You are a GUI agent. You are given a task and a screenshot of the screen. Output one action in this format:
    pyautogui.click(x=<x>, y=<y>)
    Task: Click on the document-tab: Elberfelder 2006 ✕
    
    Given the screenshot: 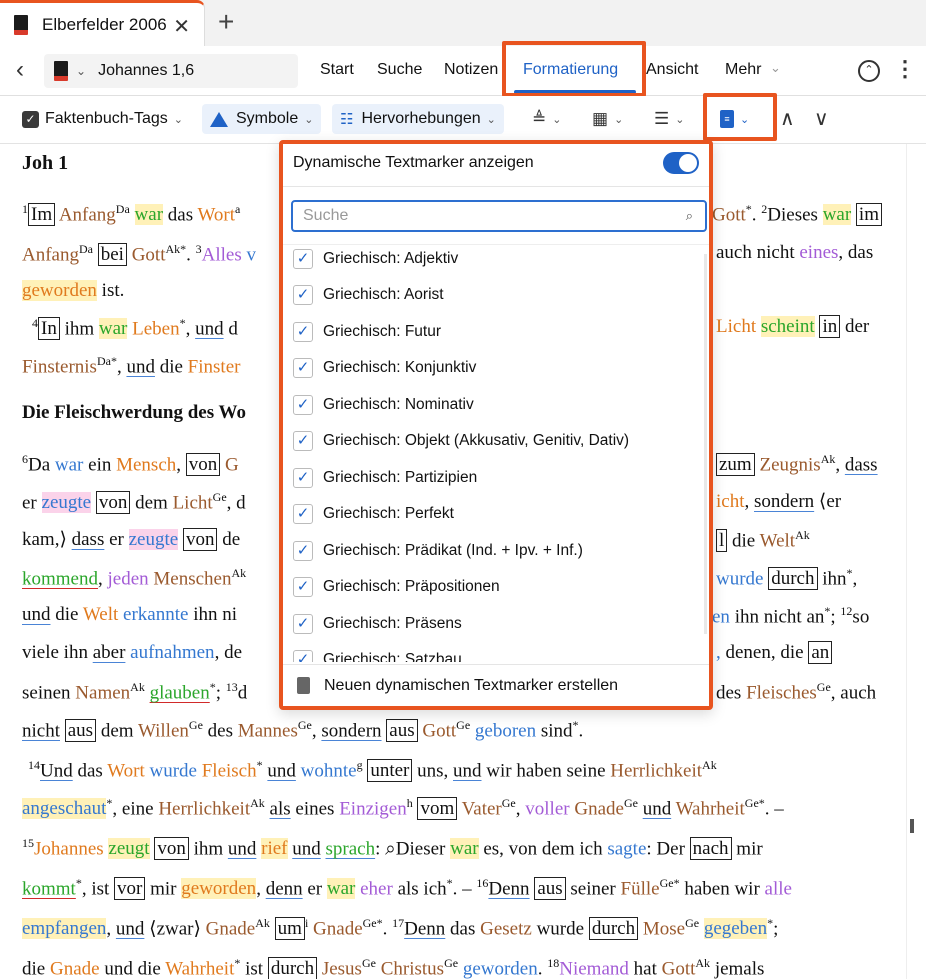 What is the action you would take?
    pyautogui.click(x=102, y=23)
    